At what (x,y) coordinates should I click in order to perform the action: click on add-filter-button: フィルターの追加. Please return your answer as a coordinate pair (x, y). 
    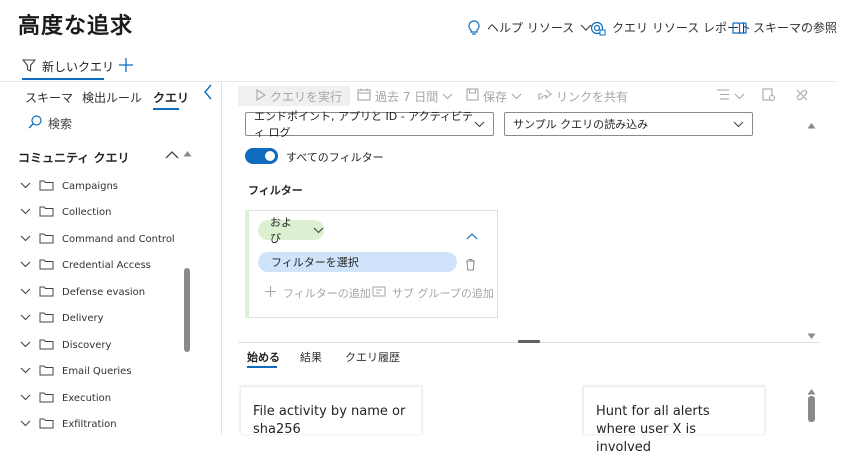
    Looking at the image, I should click on (317, 293).